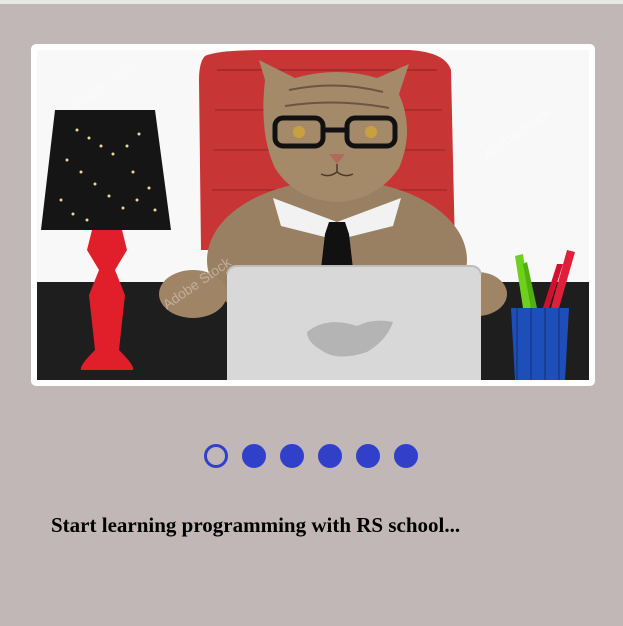 This screenshot has height=626, width=623. Describe the element at coordinates (311, 2) in the screenshot. I see `top-strip` at that location.